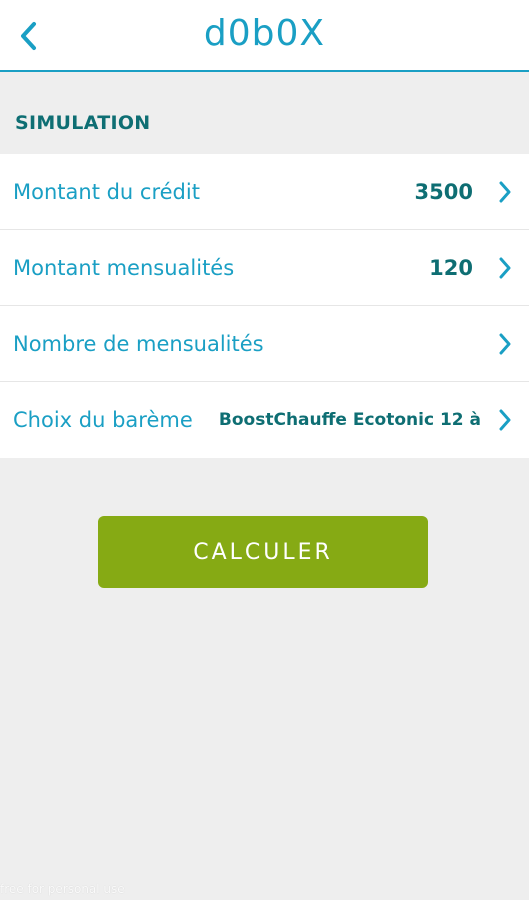 The image size is (529, 900). What do you see at coordinates (264, 192) in the screenshot?
I see `row-montant-credit: Montant du crédit 3500` at bounding box center [264, 192].